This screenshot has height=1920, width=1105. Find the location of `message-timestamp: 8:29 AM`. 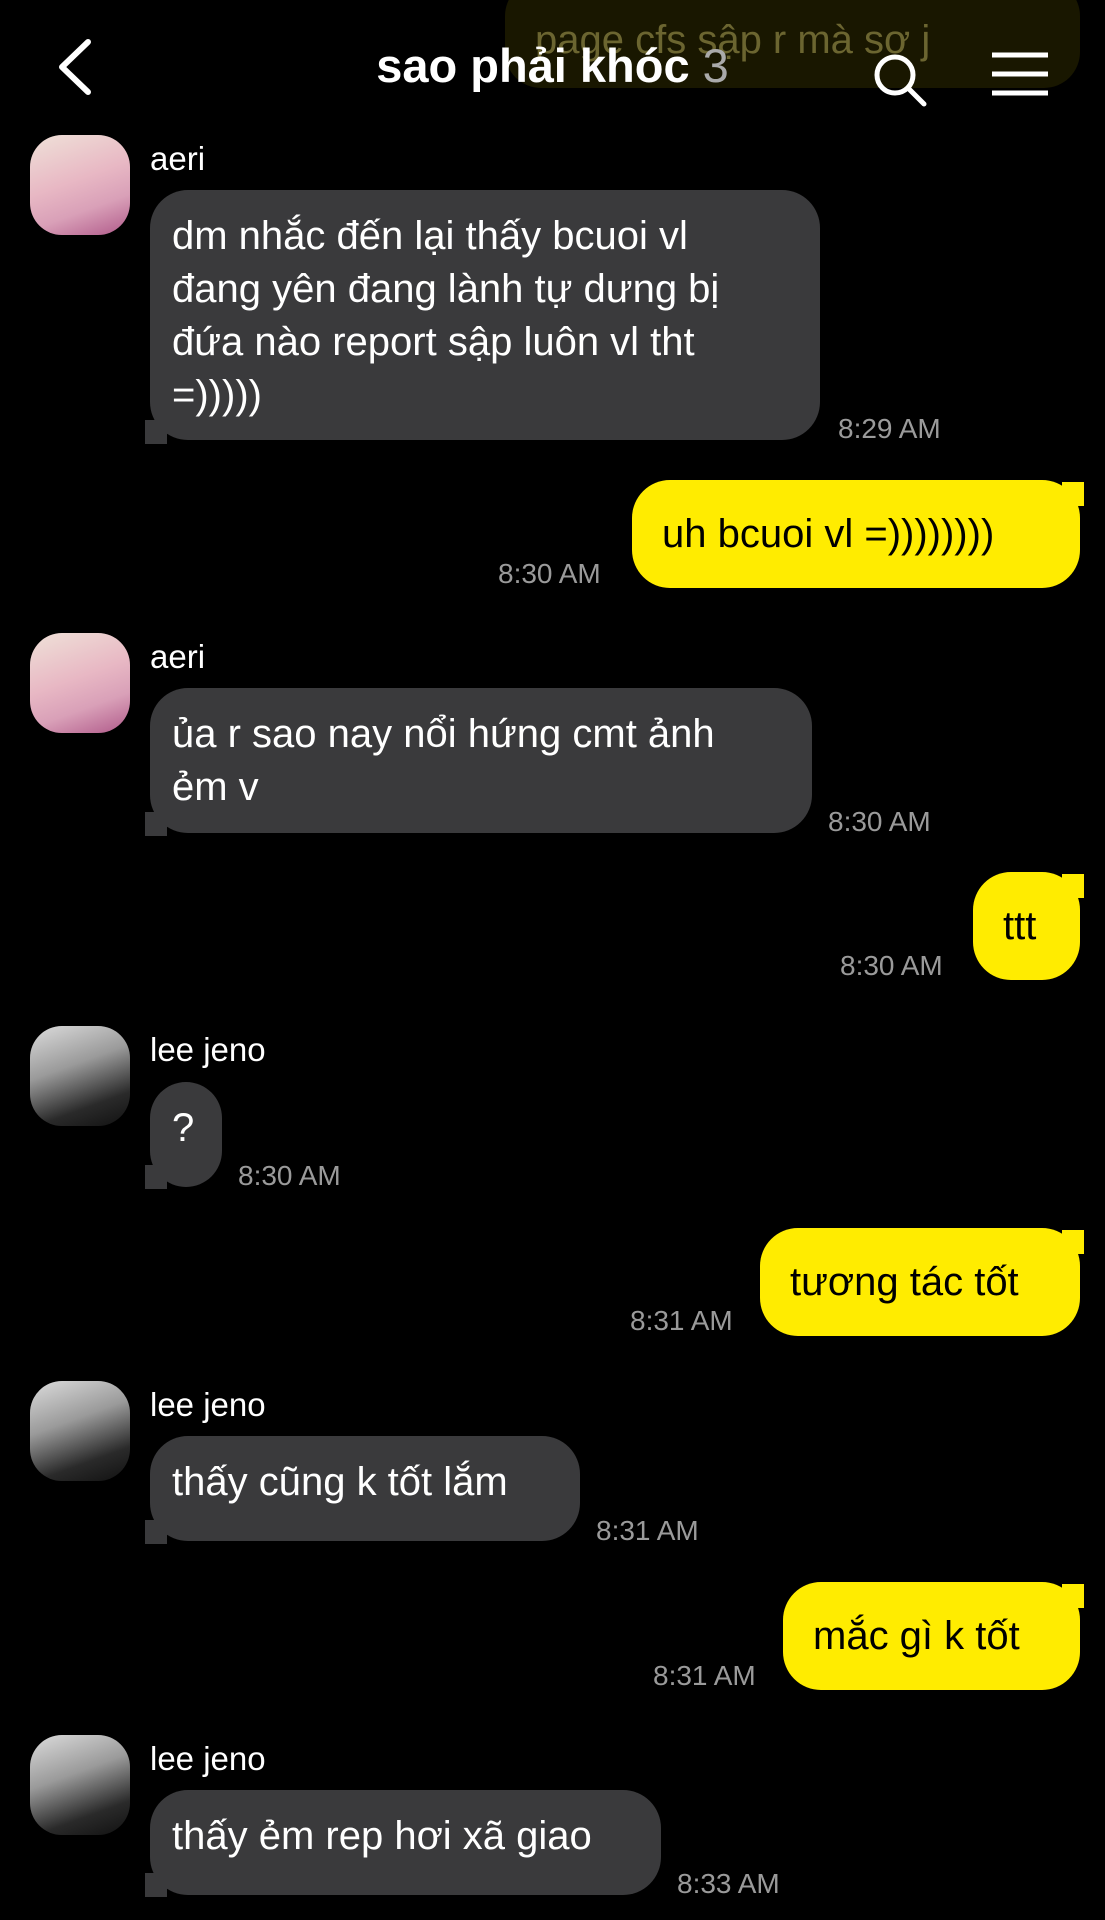

message-timestamp: 8:29 AM is located at coordinates (889, 428).